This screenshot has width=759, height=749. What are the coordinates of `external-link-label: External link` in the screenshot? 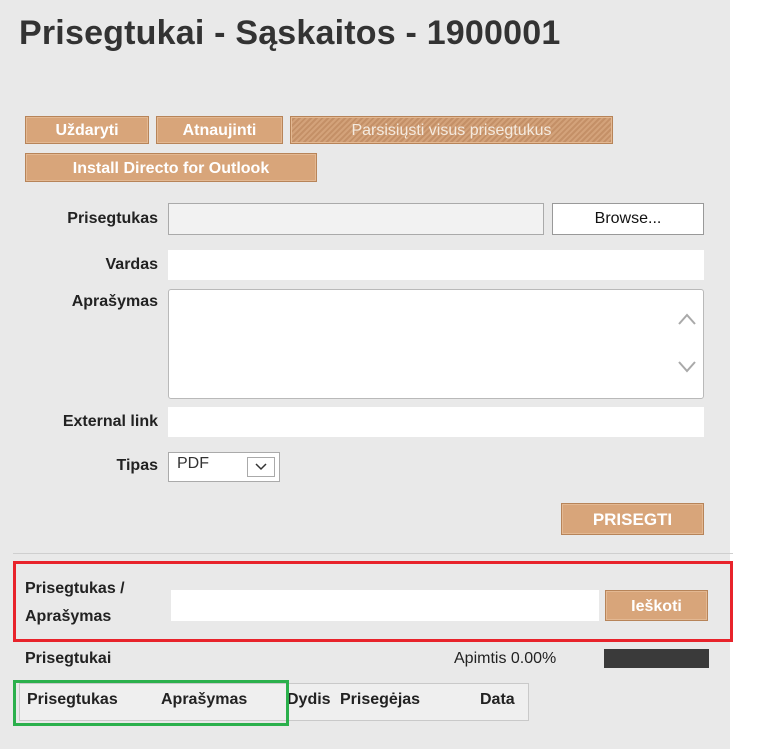 It's located at (110, 421).